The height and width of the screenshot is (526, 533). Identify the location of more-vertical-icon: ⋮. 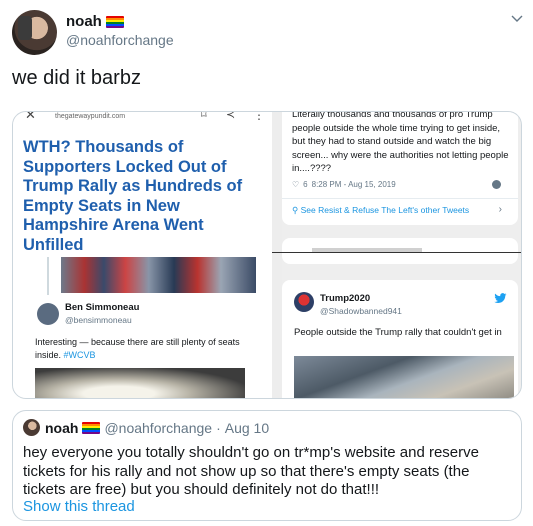
(259, 116).